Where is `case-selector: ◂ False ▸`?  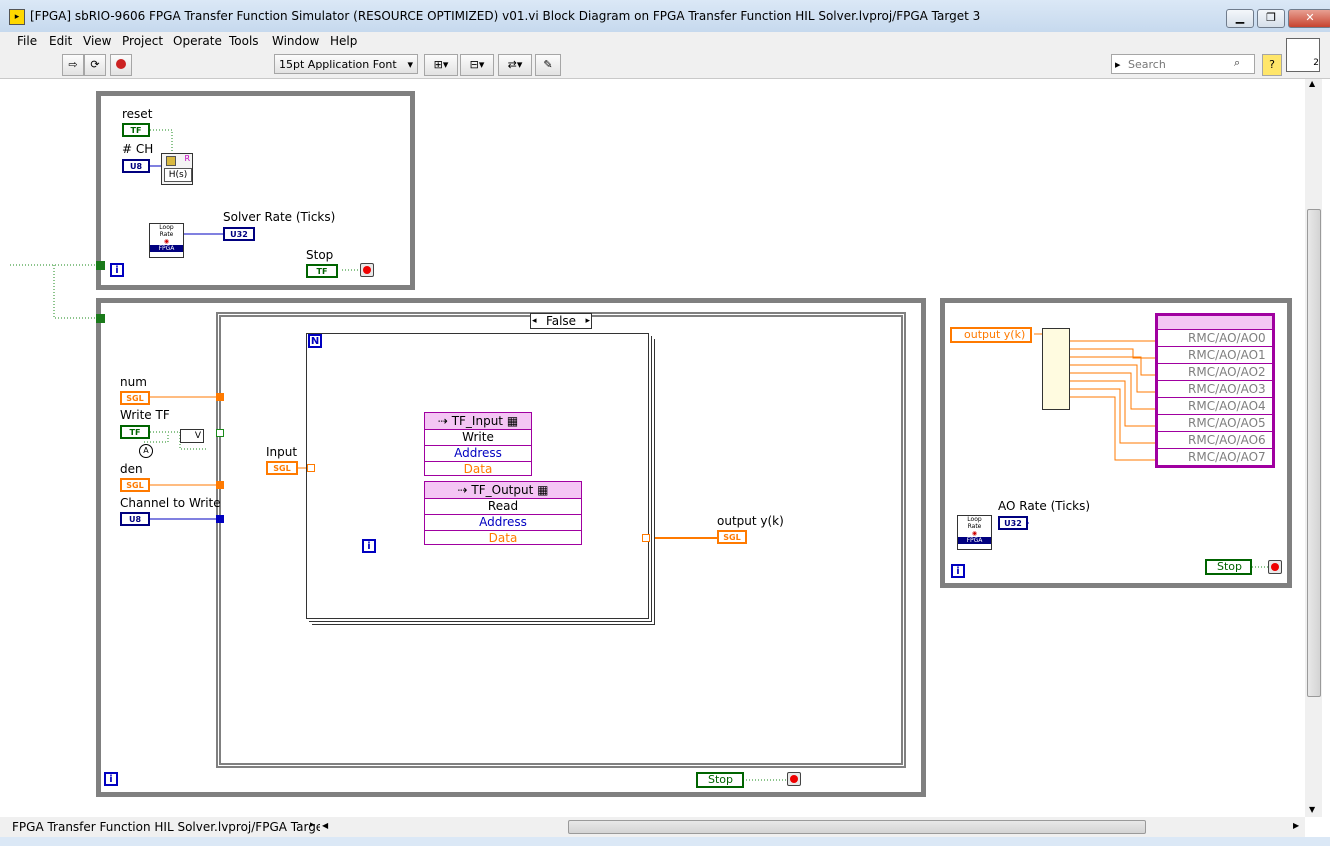 case-selector: ◂ False ▸ is located at coordinates (561, 321).